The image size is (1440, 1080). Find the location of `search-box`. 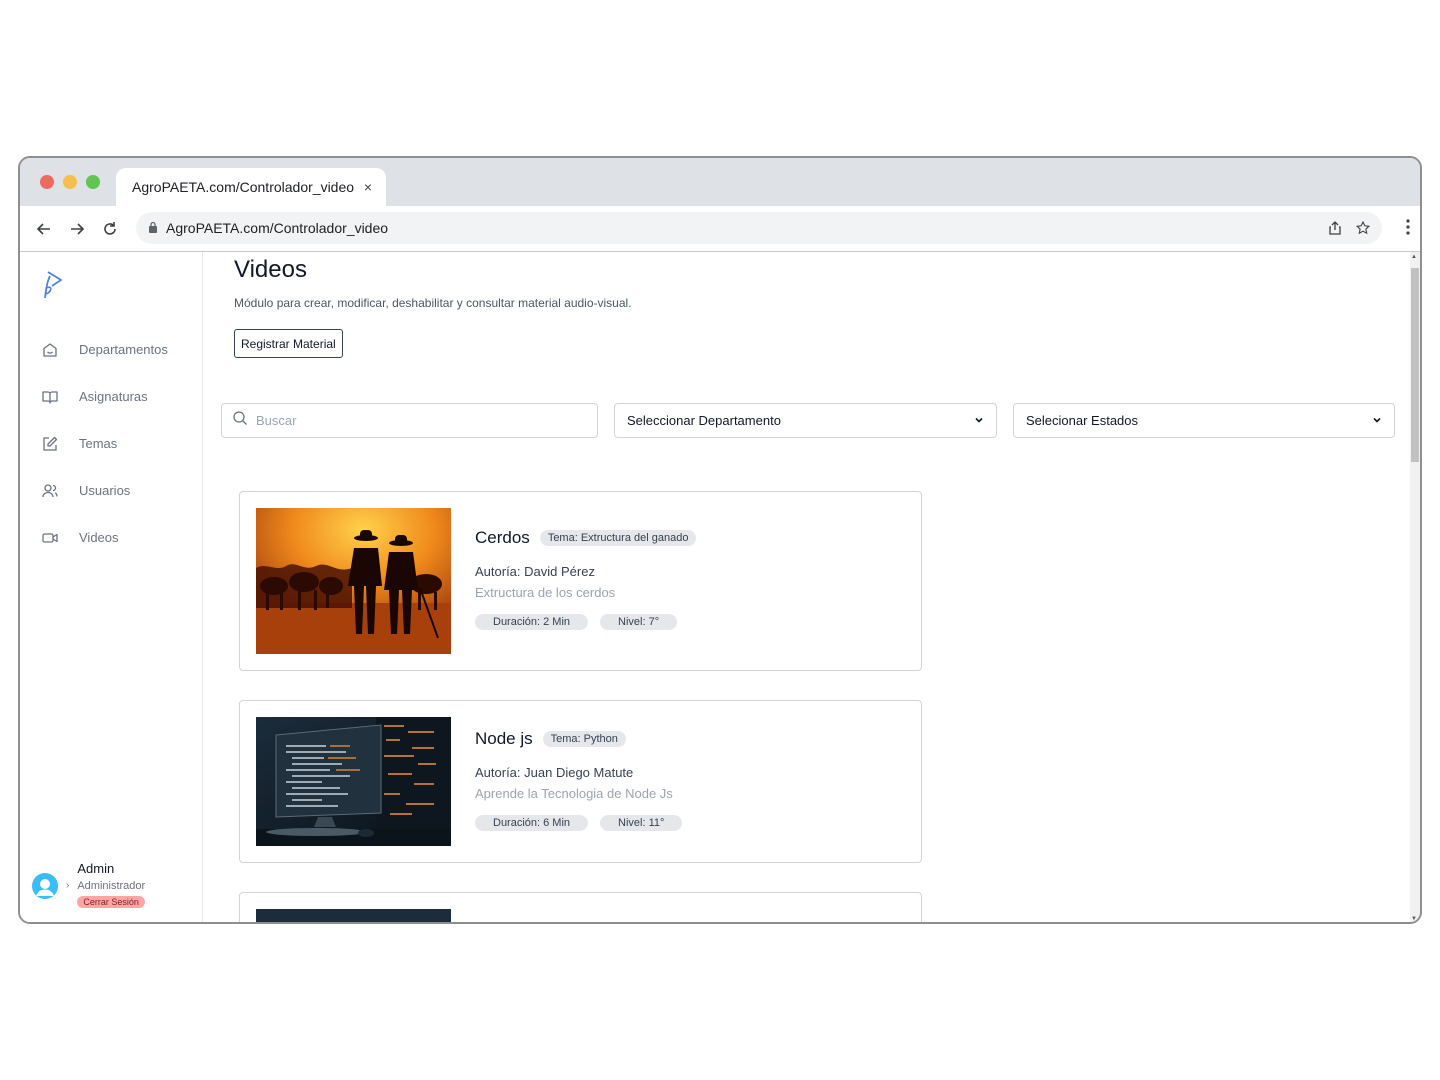

search-box is located at coordinates (409, 420).